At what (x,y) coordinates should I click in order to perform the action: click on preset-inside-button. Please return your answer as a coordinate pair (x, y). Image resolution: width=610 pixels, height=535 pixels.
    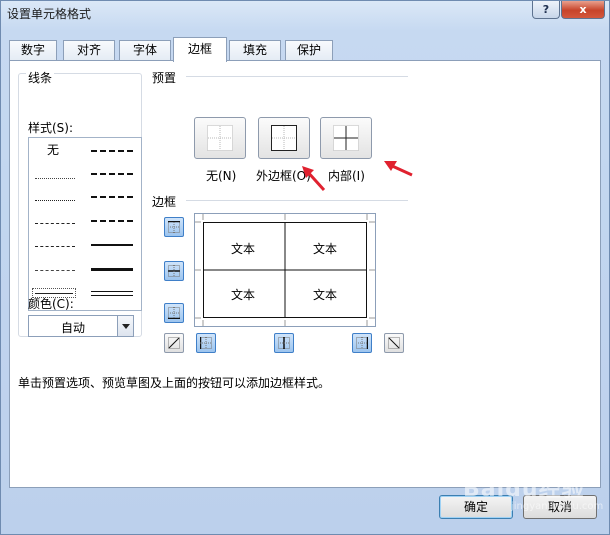
    Looking at the image, I should click on (346, 138).